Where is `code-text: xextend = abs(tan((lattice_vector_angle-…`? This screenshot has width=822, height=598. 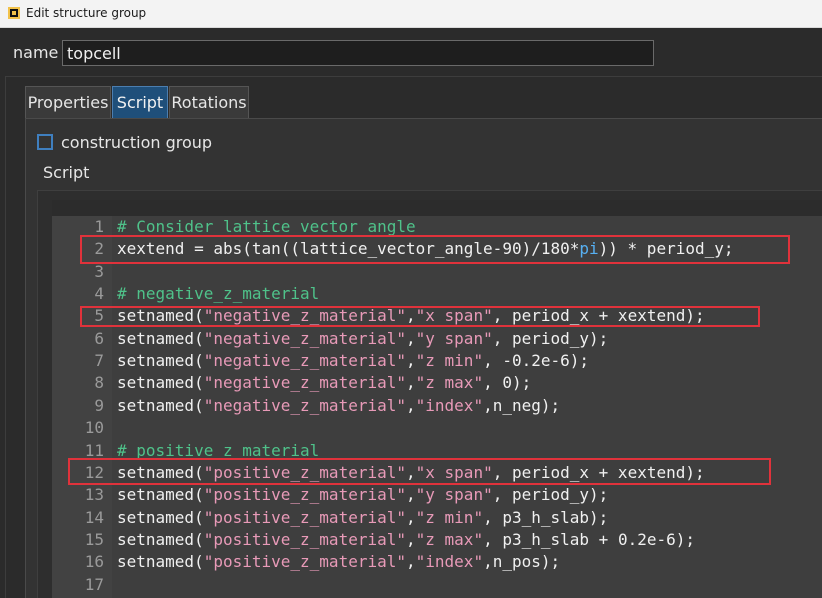 code-text: xextend = abs(tan((lattice_vector_angle-… is located at coordinates (425, 249).